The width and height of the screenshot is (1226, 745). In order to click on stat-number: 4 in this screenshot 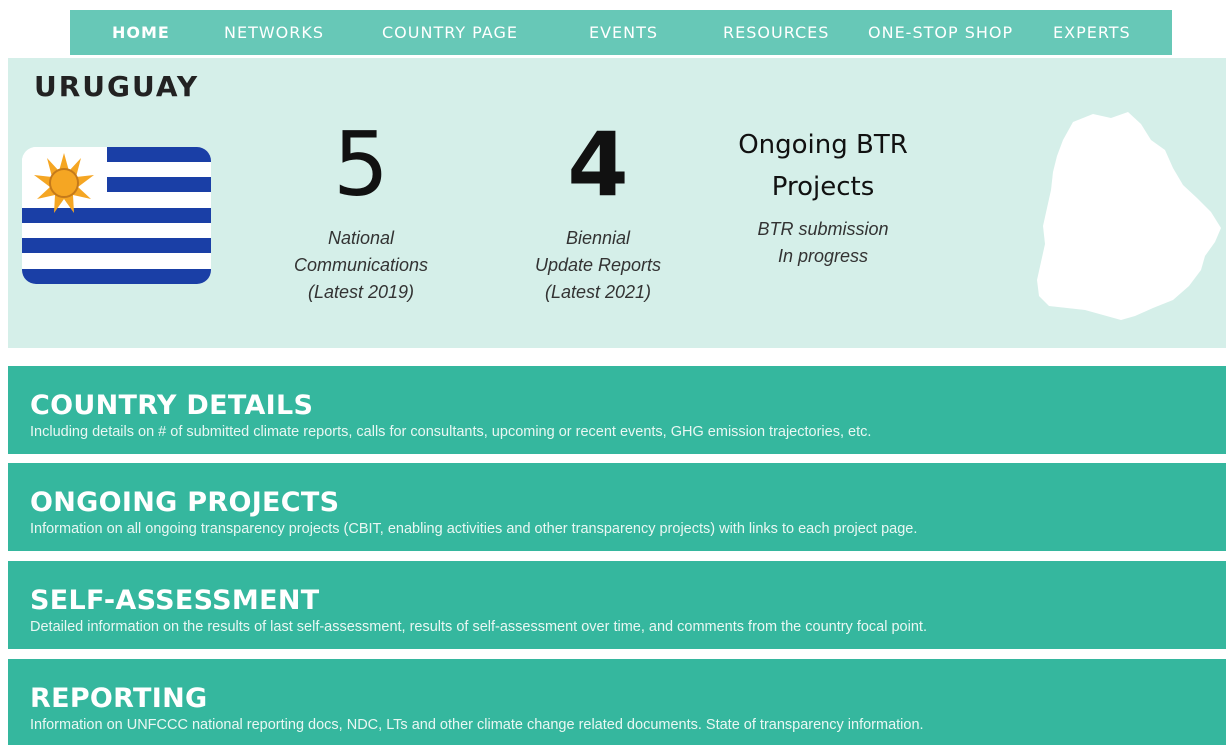, I will do `click(598, 164)`.